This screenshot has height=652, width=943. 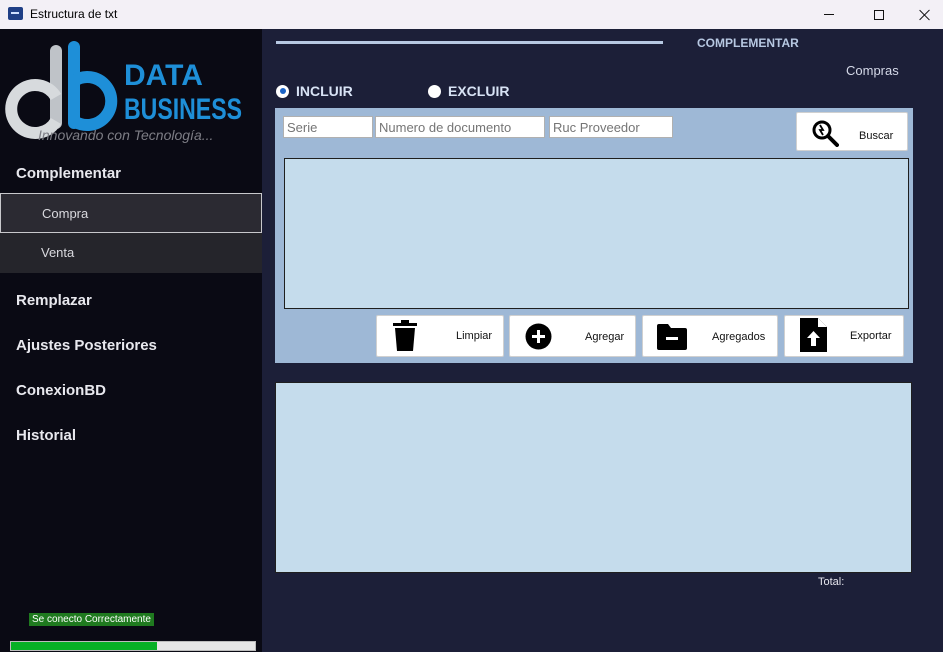 I want to click on limpiar-button: Limpiar, so click(x=440, y=336).